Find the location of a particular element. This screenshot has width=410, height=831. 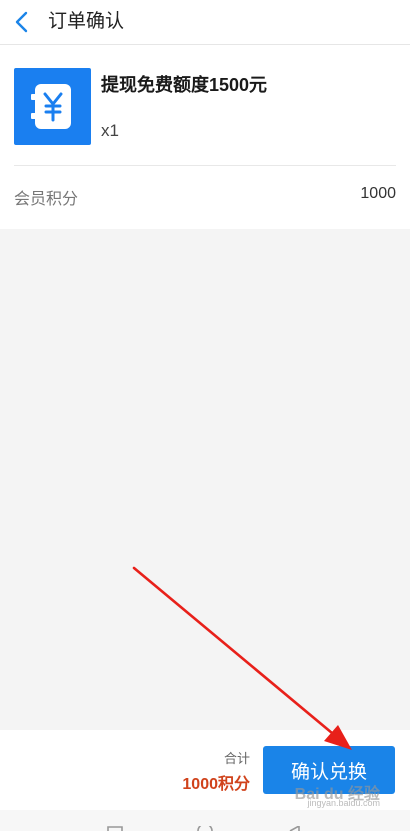

total-value: 1000积分 is located at coordinates (216, 784).